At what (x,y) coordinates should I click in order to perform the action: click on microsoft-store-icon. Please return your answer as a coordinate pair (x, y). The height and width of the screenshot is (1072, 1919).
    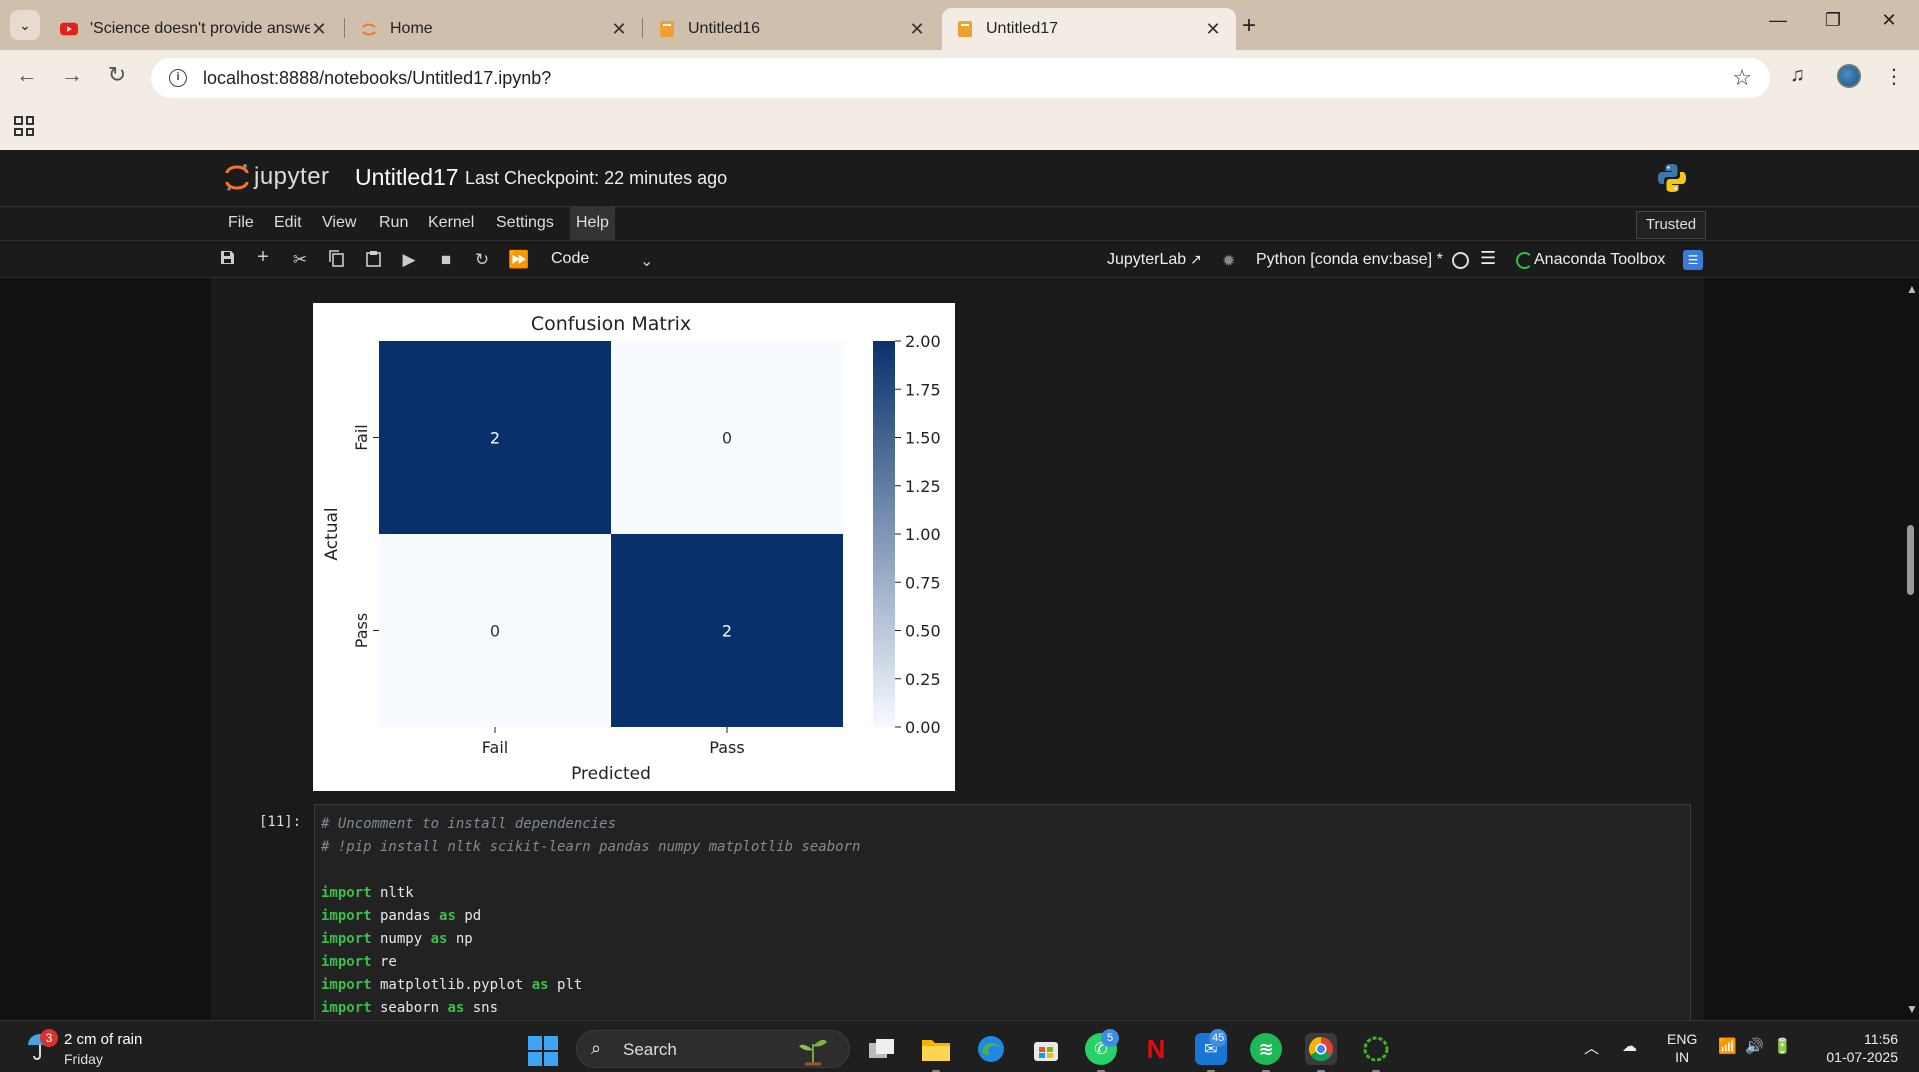
    Looking at the image, I should click on (1046, 1049).